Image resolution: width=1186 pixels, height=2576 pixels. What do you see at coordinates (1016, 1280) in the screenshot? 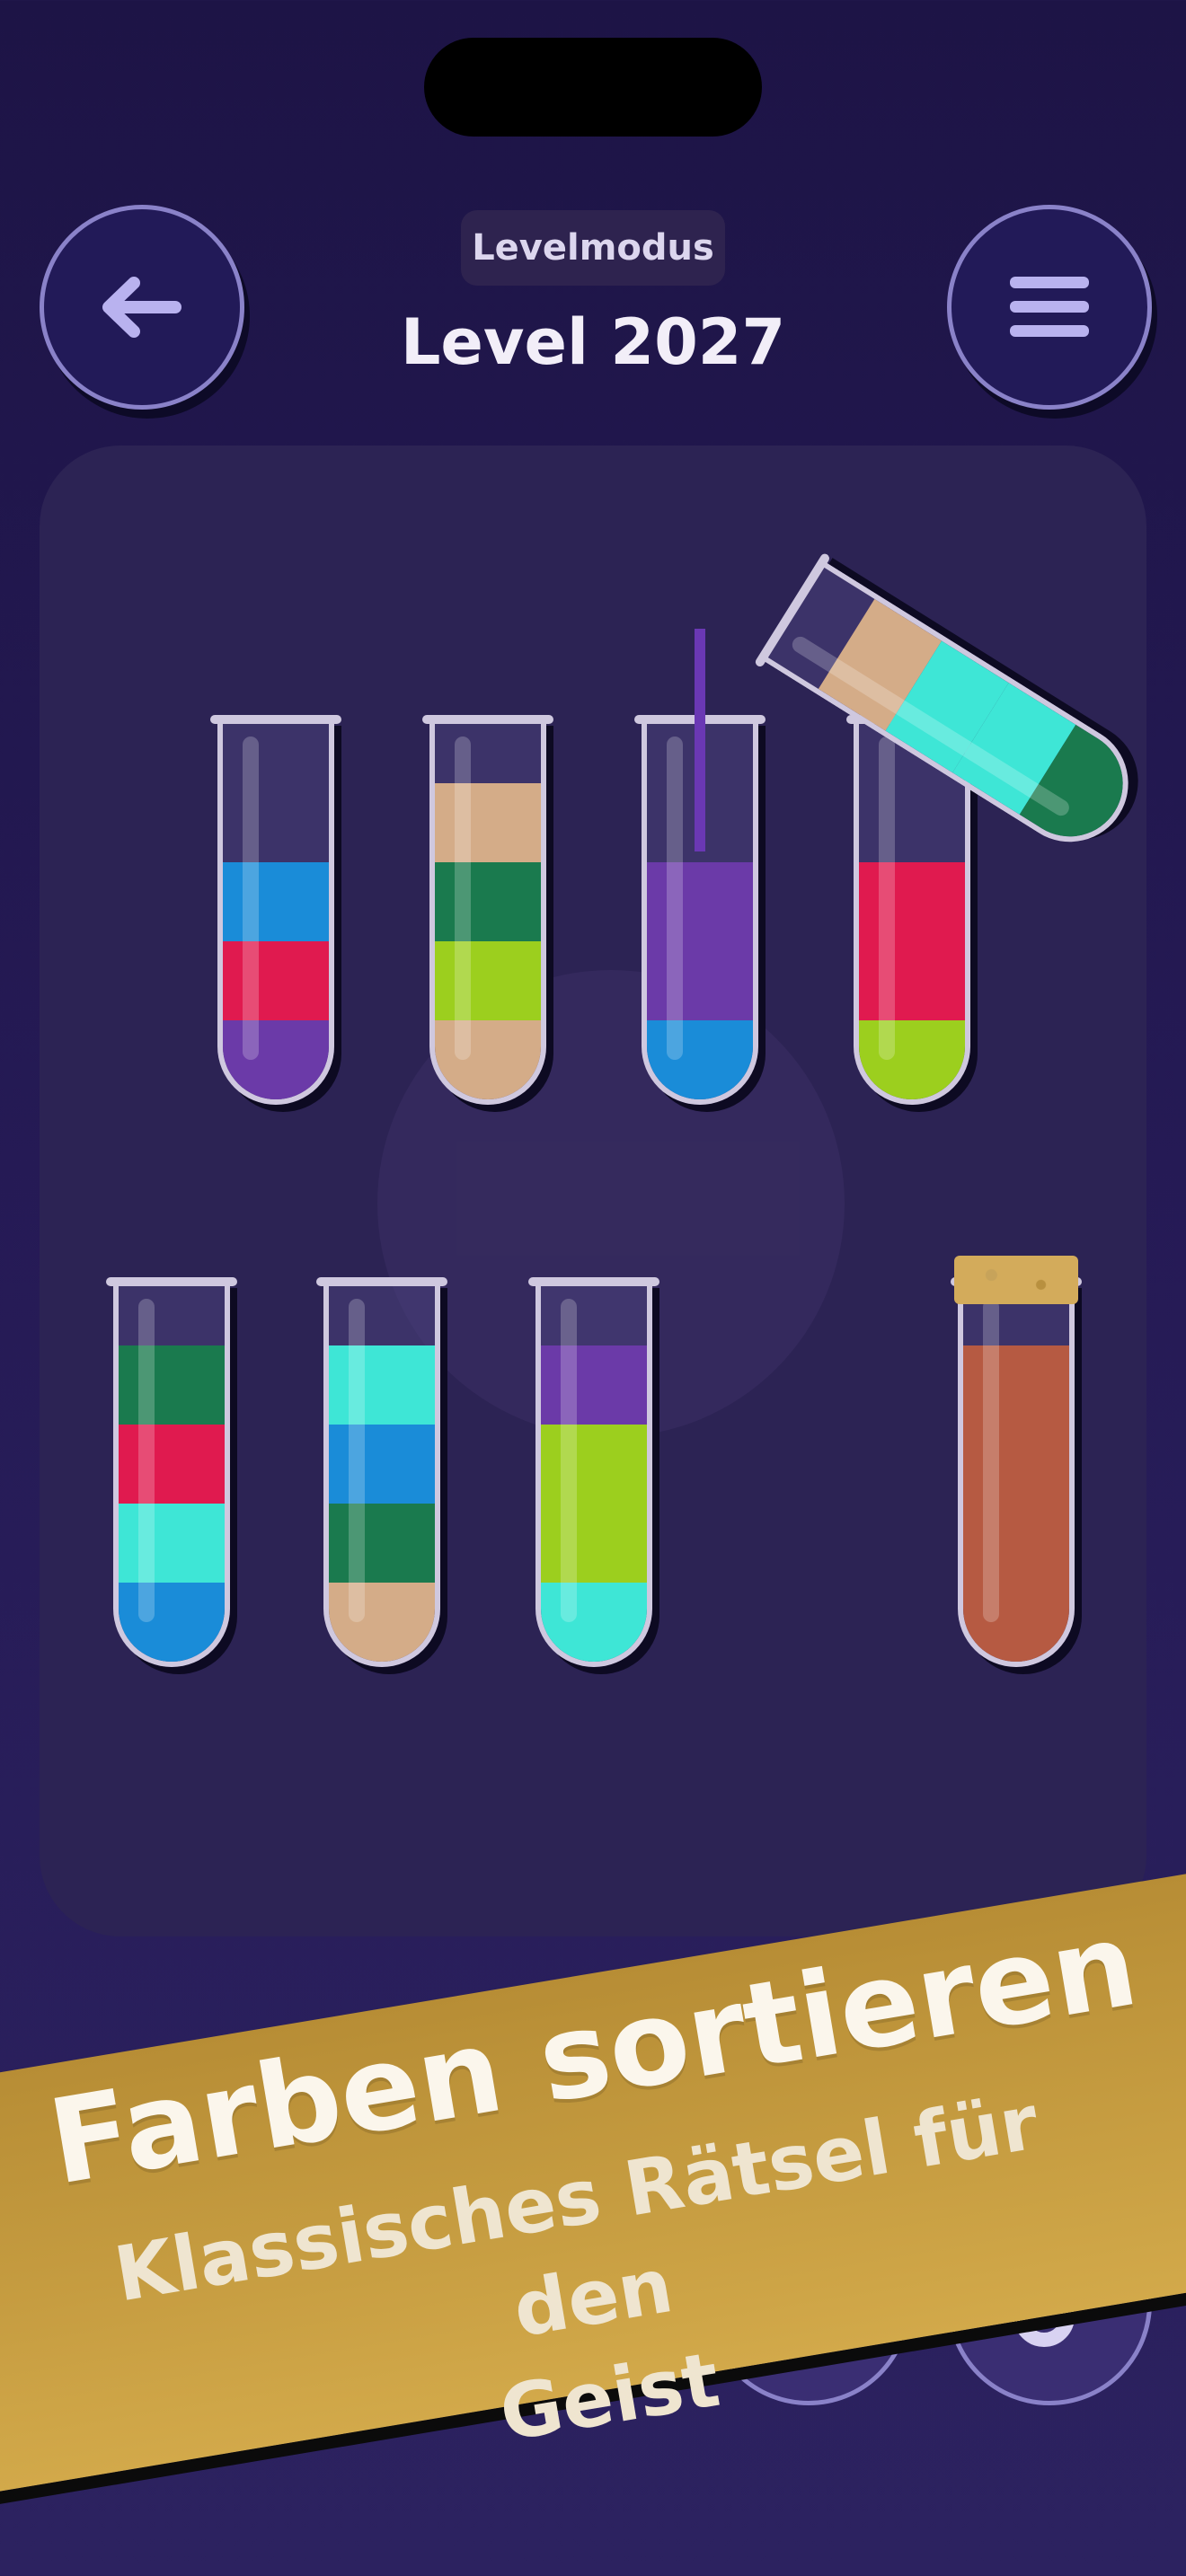
I see `cork-stopper` at bounding box center [1016, 1280].